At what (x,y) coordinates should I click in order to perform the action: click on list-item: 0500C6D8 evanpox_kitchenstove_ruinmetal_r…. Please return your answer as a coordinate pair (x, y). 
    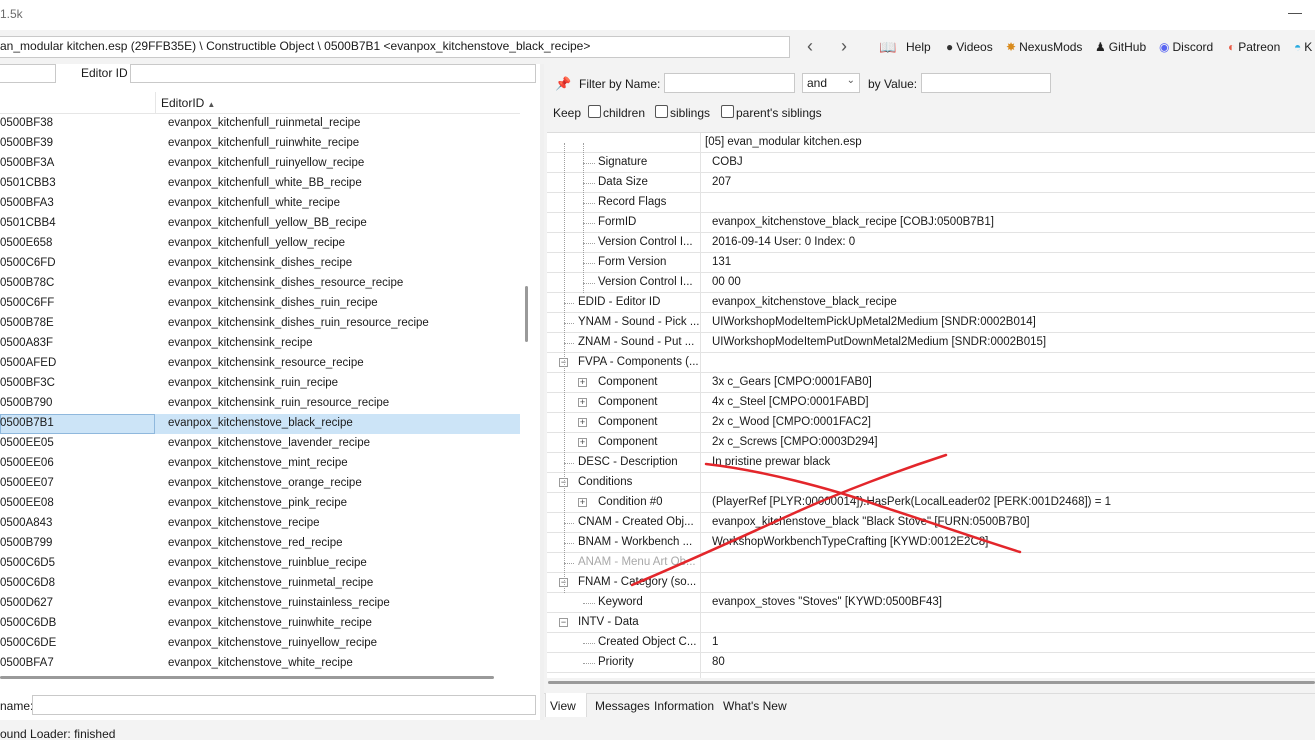
    Looking at the image, I should click on (260, 584).